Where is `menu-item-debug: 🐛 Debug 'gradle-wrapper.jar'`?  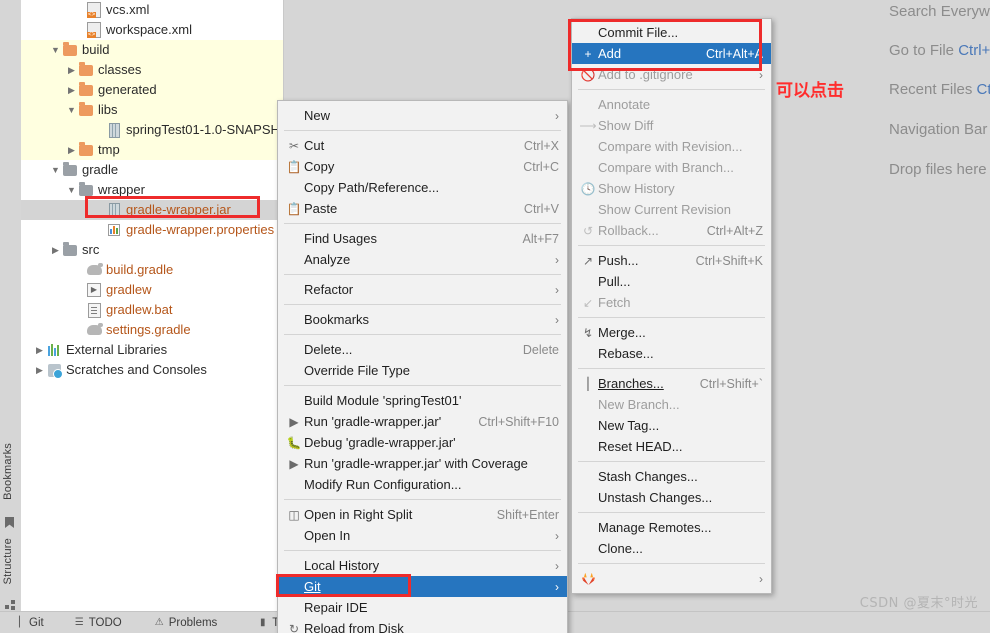 menu-item-debug: 🐛 Debug 'gradle-wrapper.jar' is located at coordinates (422, 442).